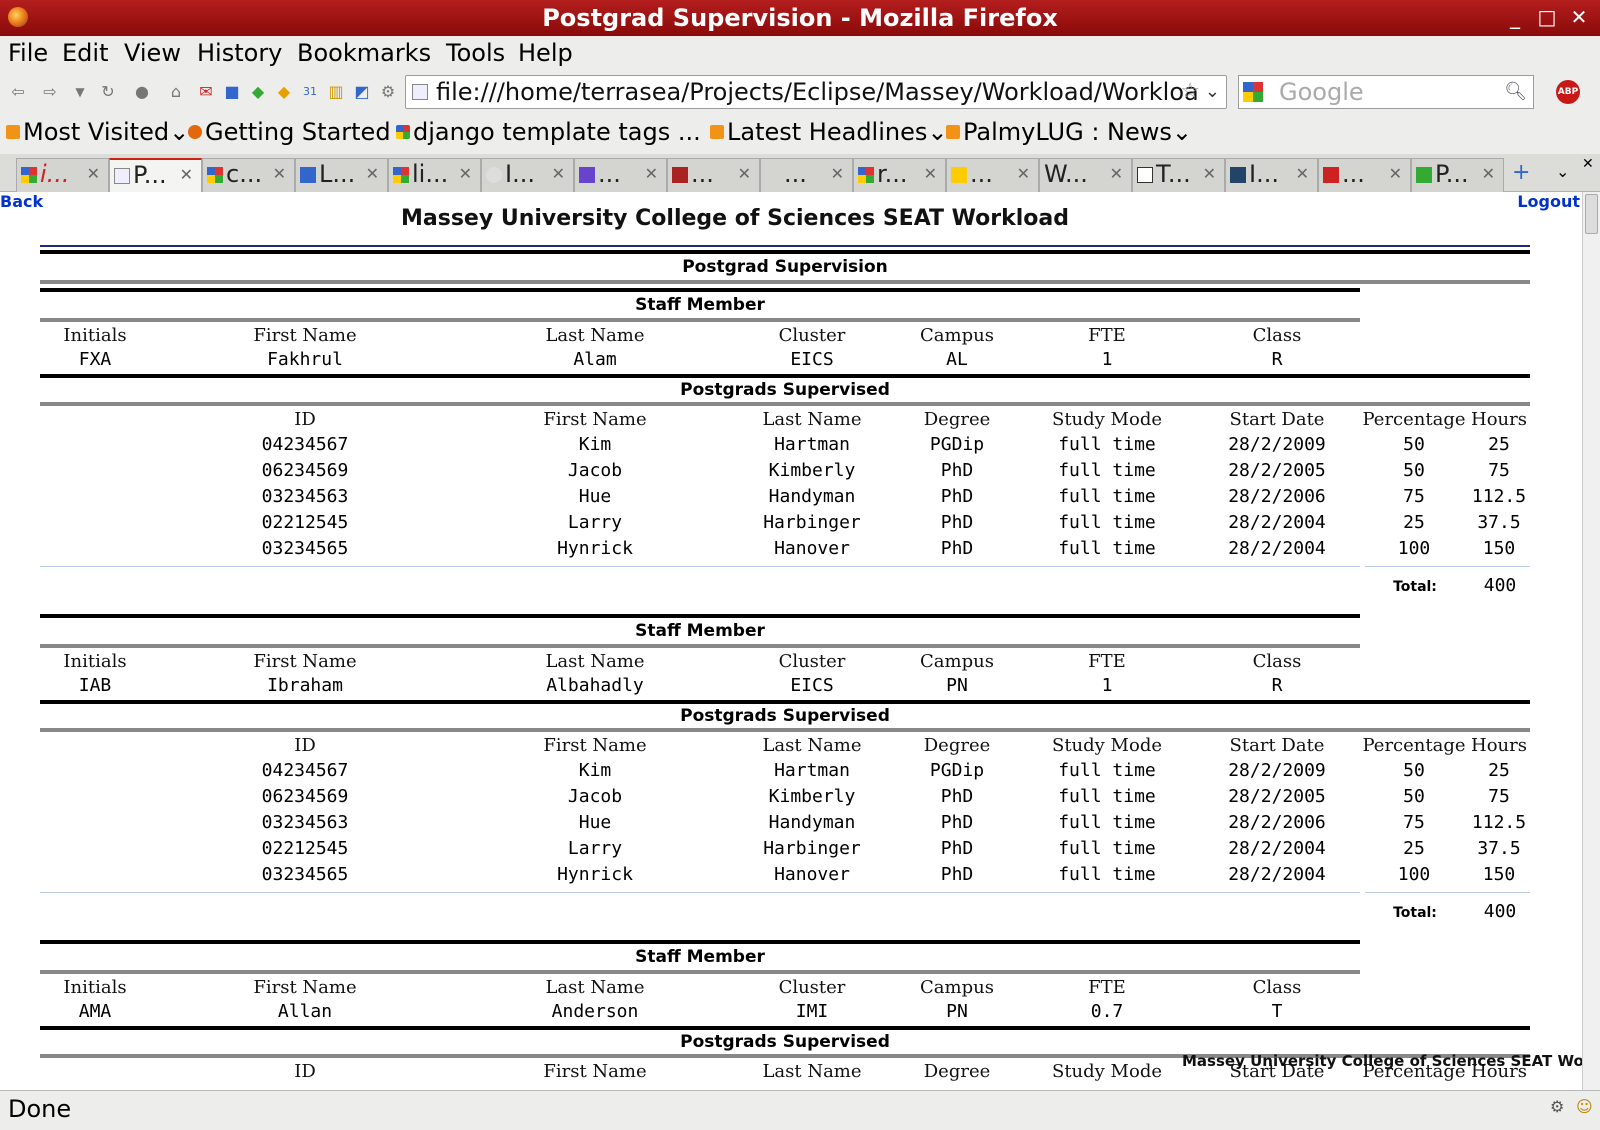 Image resolution: width=1600 pixels, height=1130 pixels. I want to click on pg-id: 06234569, so click(305, 796).